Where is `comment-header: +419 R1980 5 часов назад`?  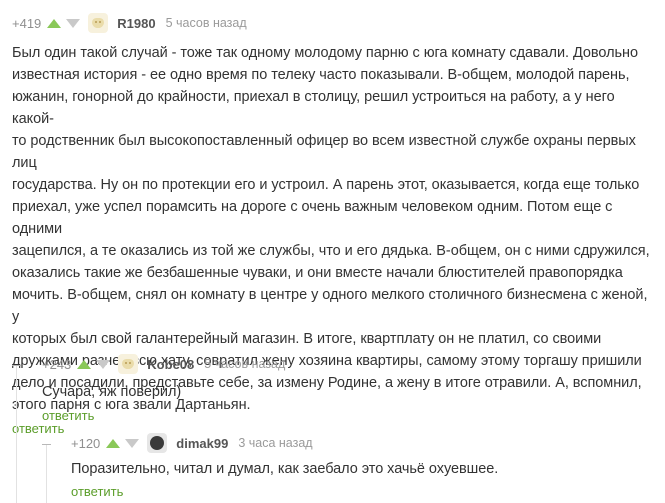
comment-header: +419 R1980 5 часов назад is located at coordinates (334, 23).